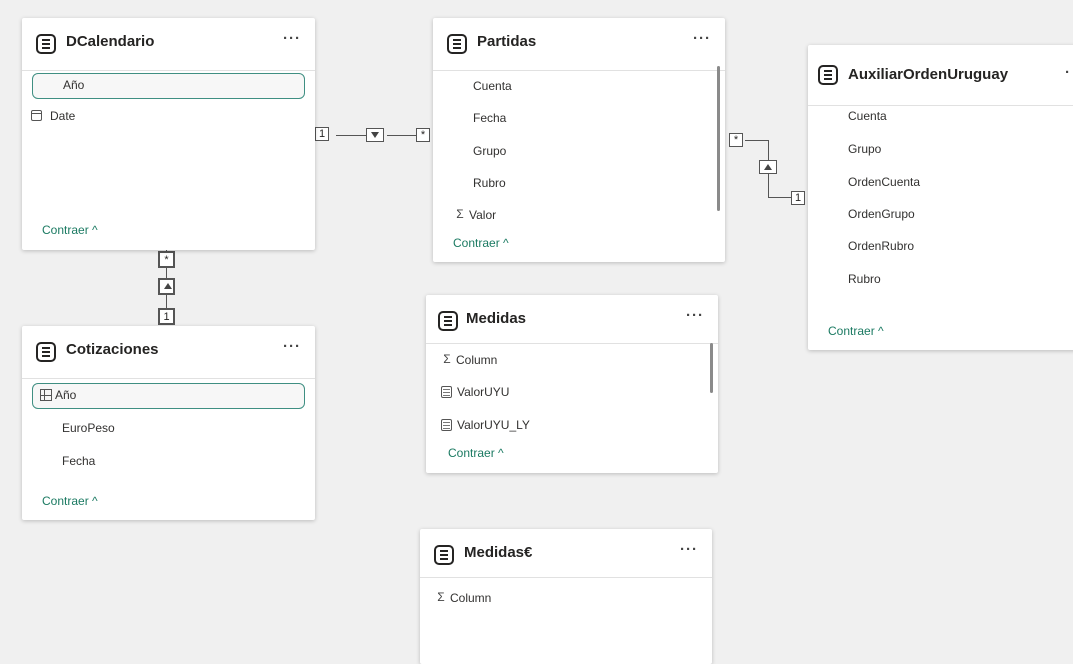 The image size is (1073, 664). I want to click on field-valoruyu: ValorUYU, so click(572, 392).